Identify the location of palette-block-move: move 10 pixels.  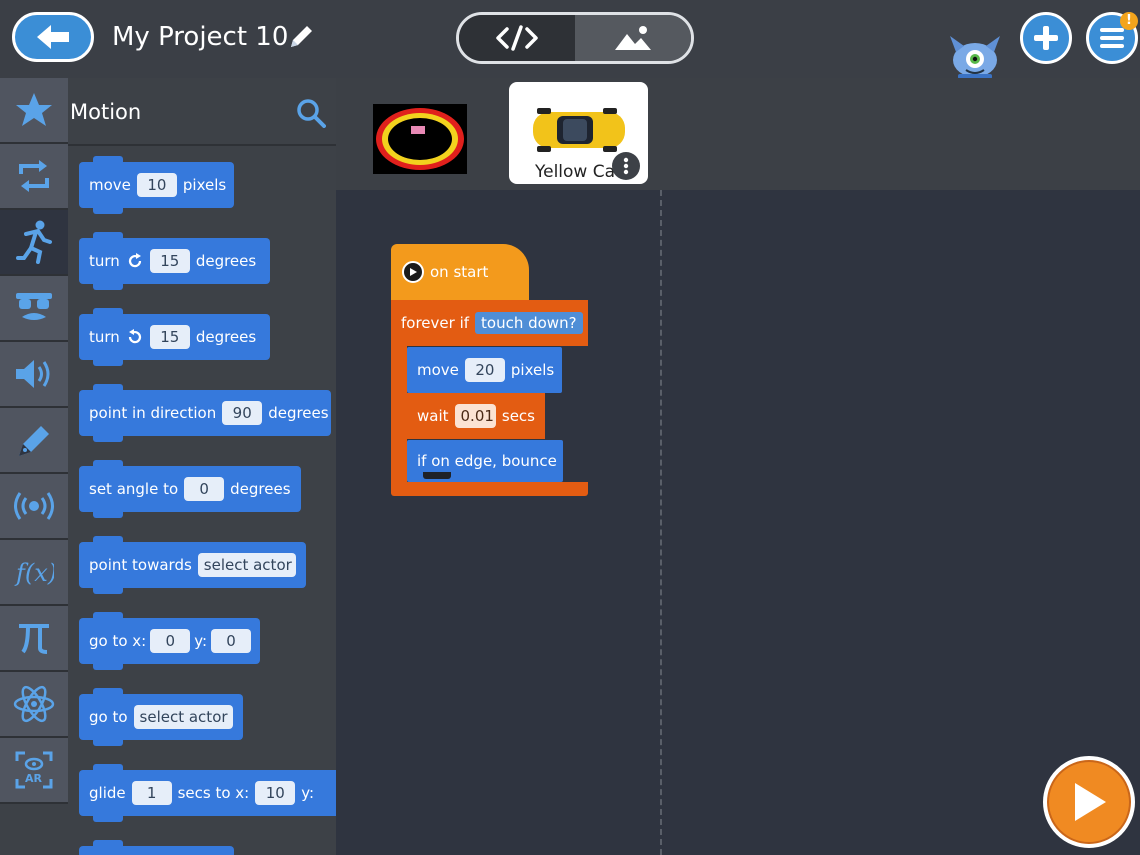
(156, 185).